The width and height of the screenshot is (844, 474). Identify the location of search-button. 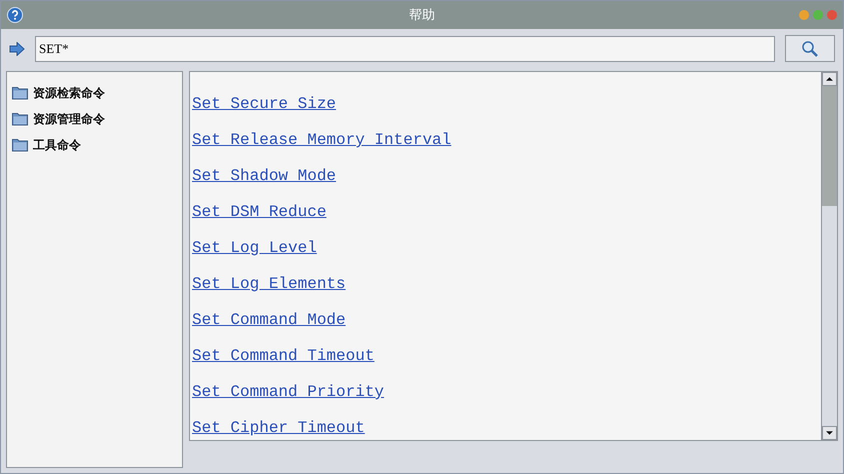
(810, 48).